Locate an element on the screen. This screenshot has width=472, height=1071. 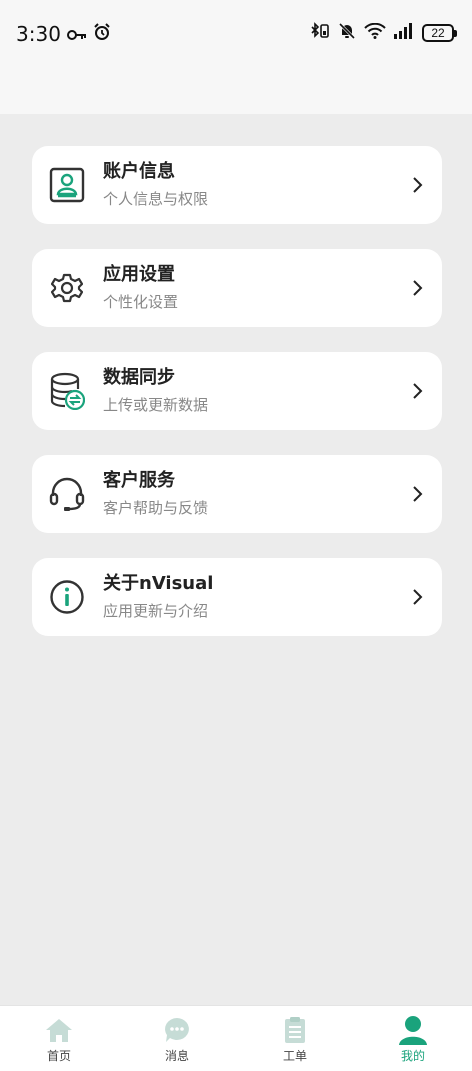
bottom-tab-bar: 首页 消息 工单 我的 is located at coordinates (236, 1038).